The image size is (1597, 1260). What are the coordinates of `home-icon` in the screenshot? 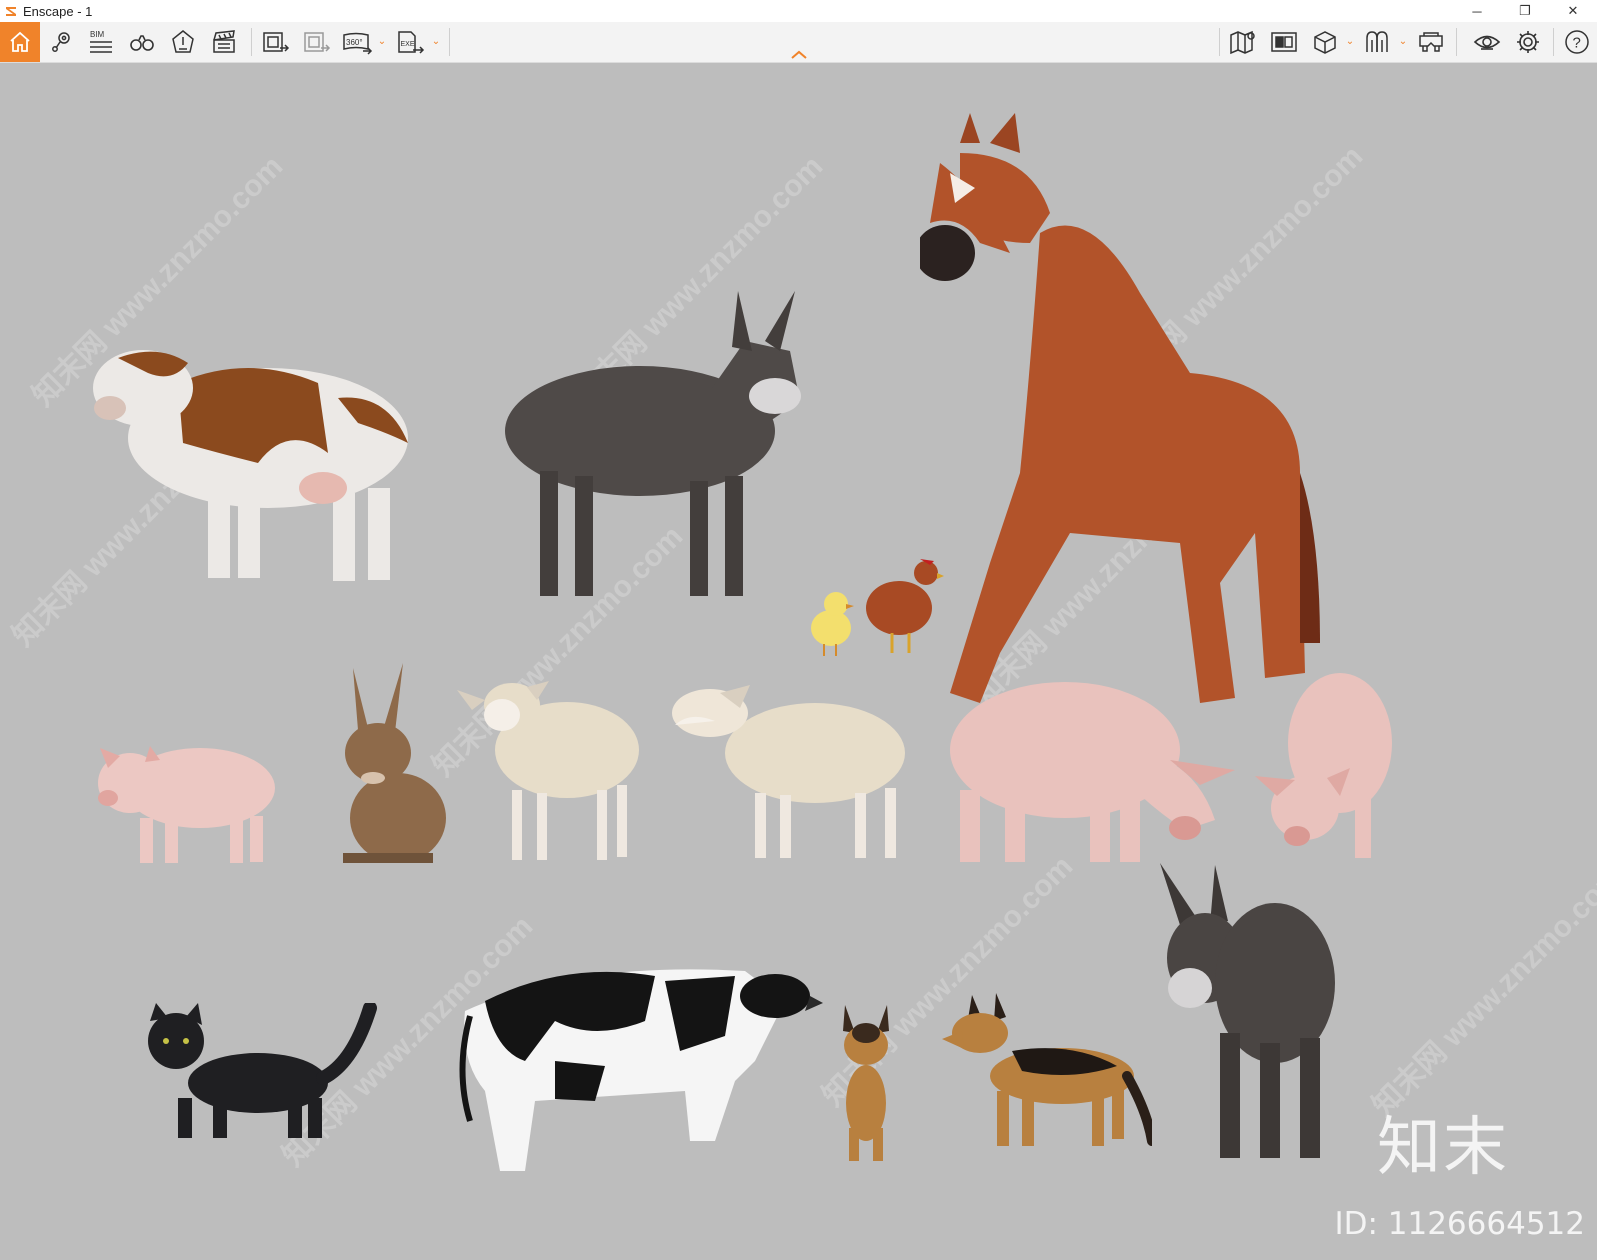 It's located at (20, 41).